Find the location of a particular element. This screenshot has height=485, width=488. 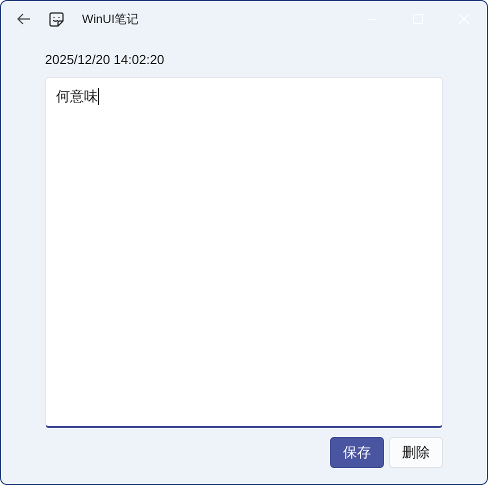

window-title: WinUI笔记 is located at coordinates (110, 19).